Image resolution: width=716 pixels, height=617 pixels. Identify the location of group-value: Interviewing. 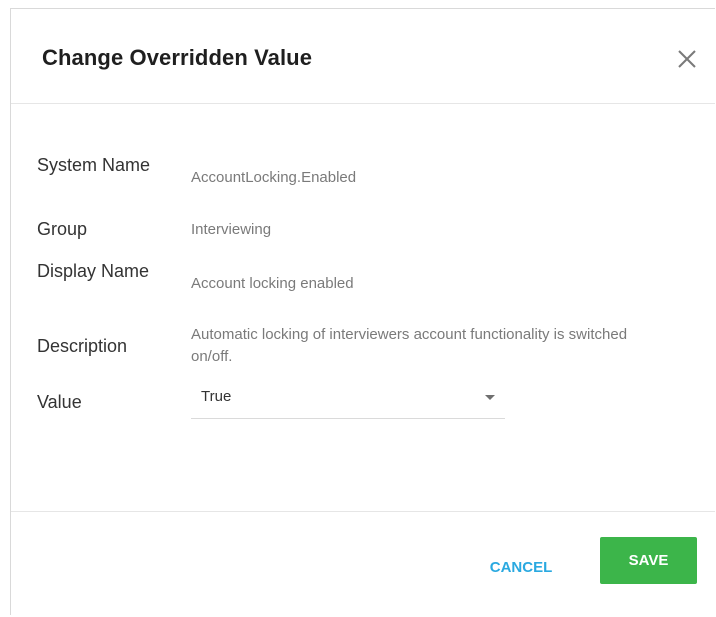
(231, 229).